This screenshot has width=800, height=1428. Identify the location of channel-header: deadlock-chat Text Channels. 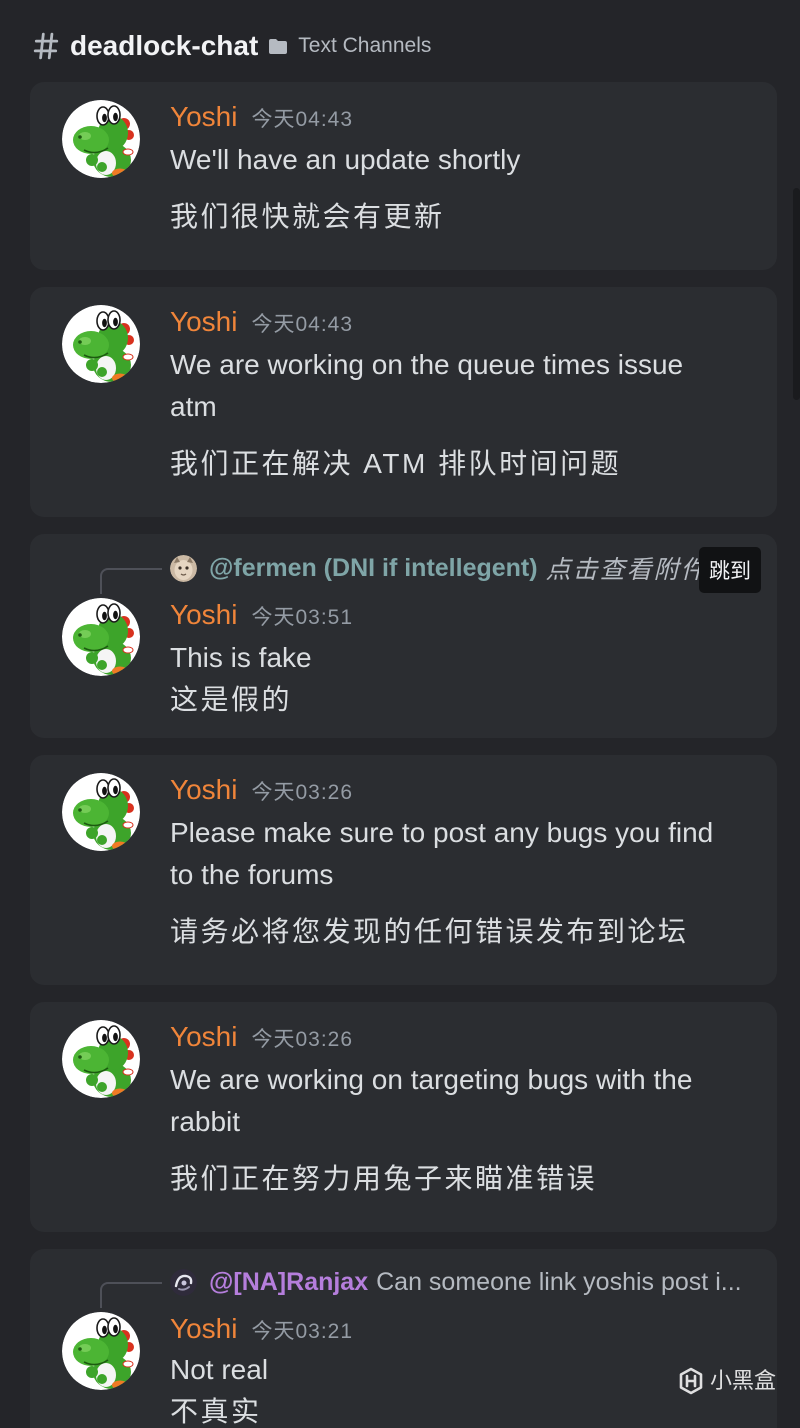
(400, 41).